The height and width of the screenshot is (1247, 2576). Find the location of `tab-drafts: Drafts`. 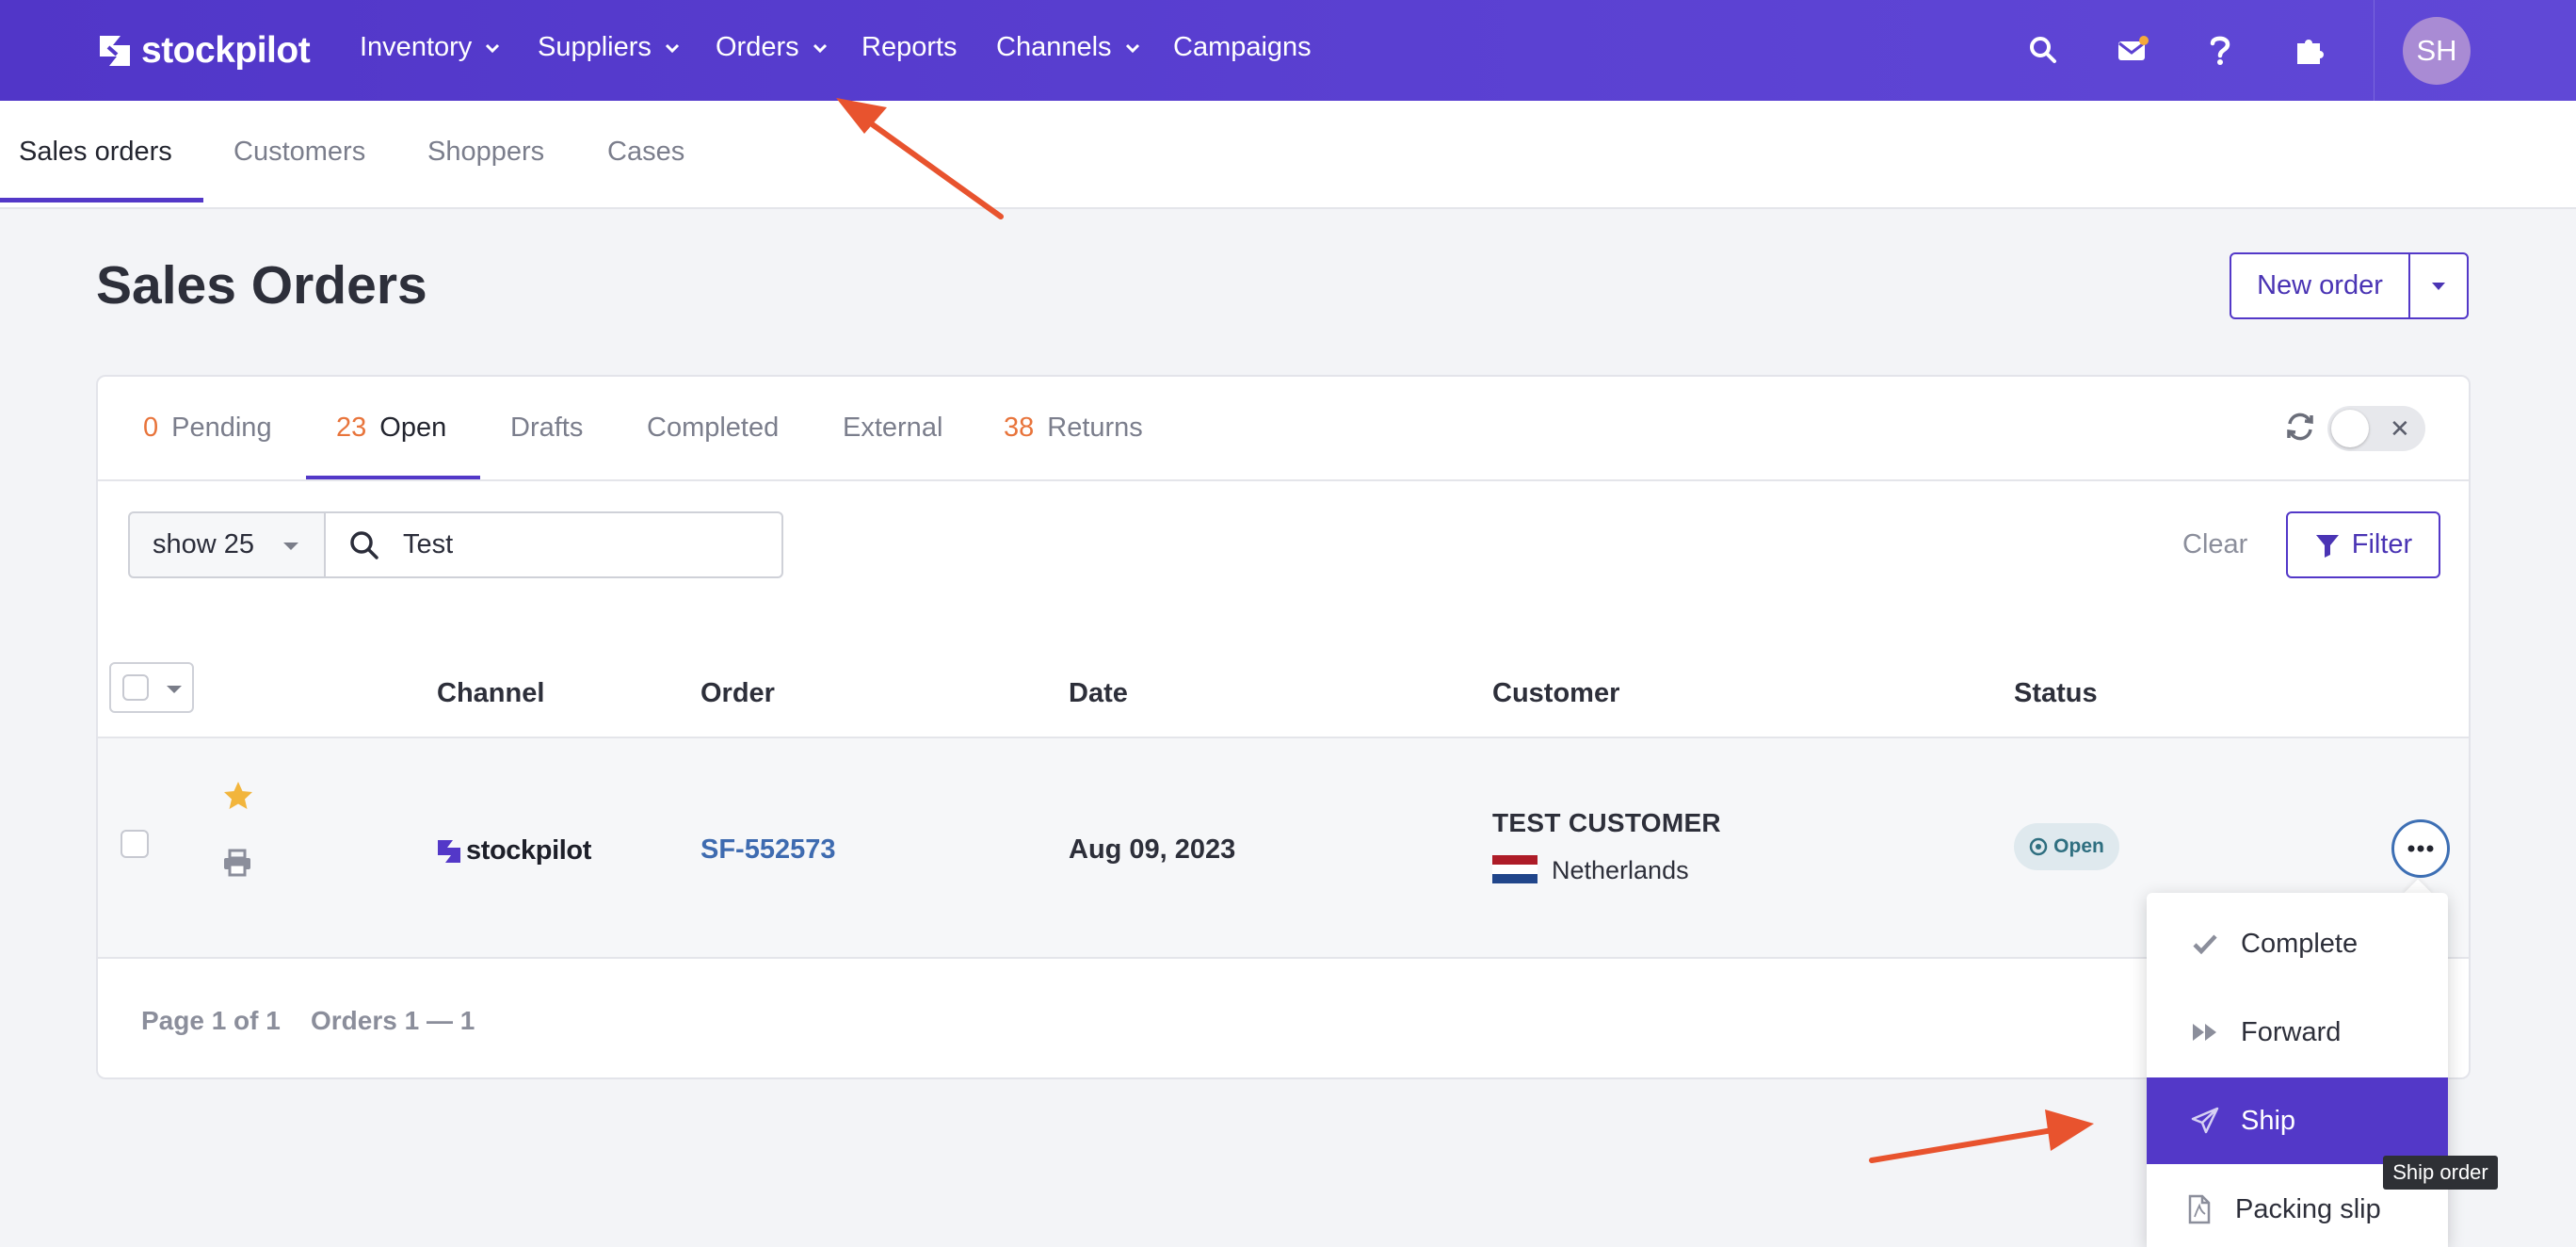

tab-drafts: Drafts is located at coordinates (546, 428).